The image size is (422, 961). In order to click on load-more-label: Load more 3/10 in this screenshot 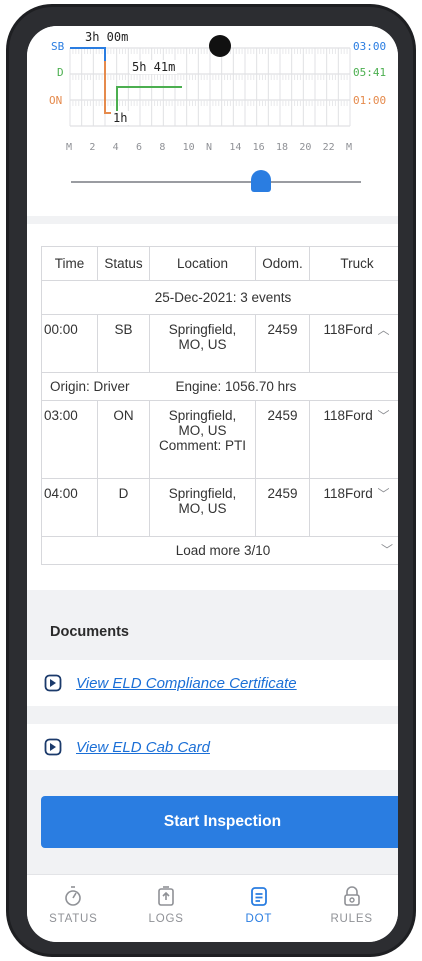, I will do `click(223, 550)`.